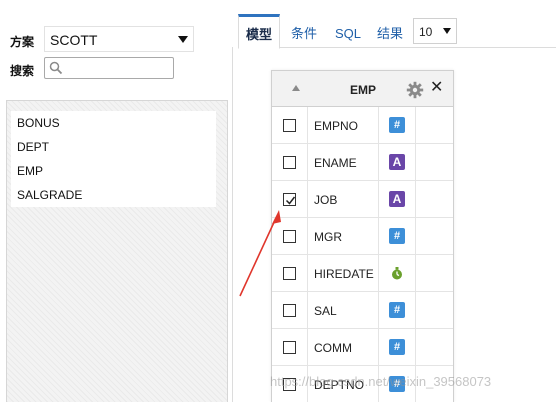  I want to click on column-row: ENAME A, so click(362, 162).